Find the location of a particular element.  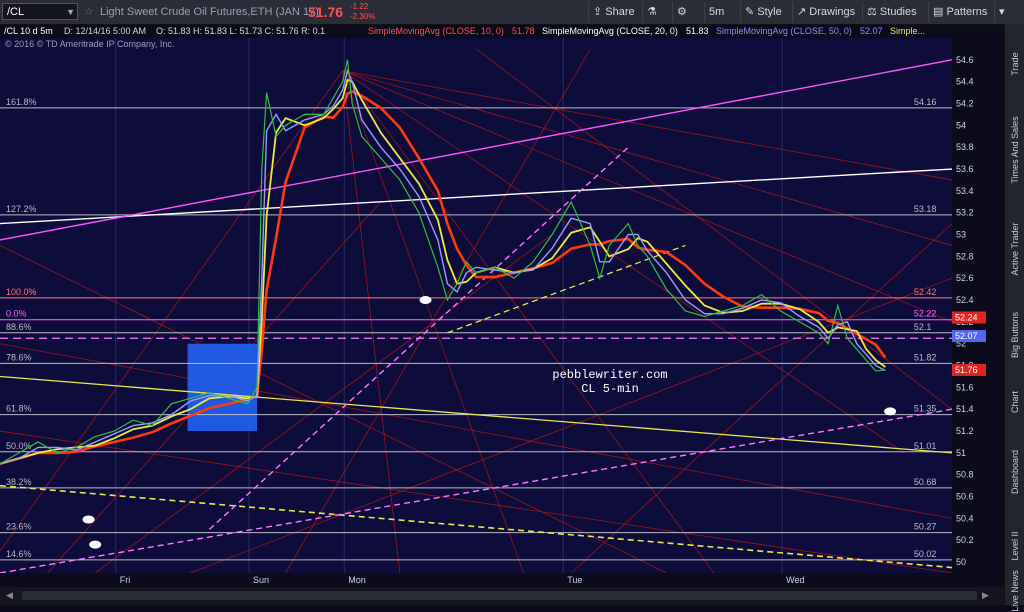

chart-scrollbar: ◀ ▶ is located at coordinates (502, 596).